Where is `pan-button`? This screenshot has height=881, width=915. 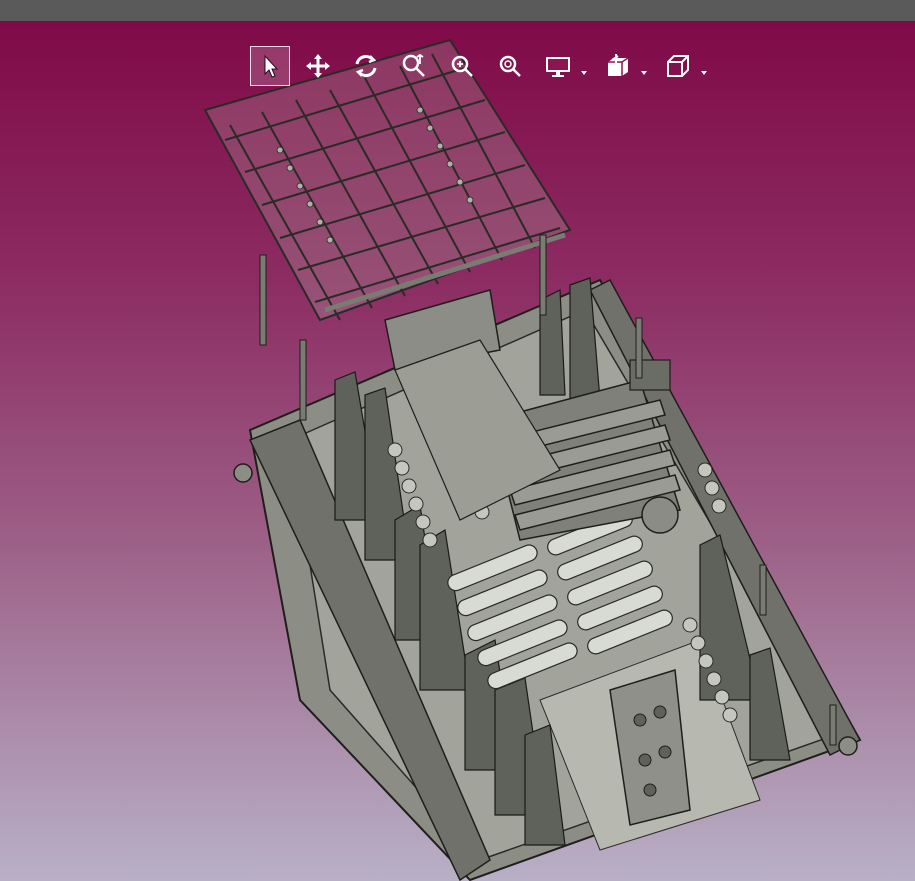
pan-button is located at coordinates (318, 66).